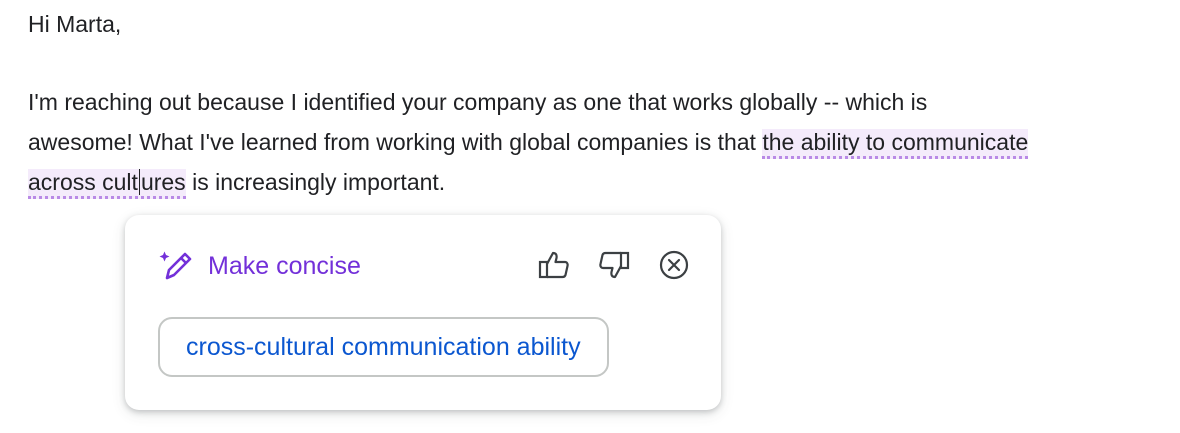 This screenshot has width=1180, height=433. I want to click on selected-phrase: the ability to communicate, so click(895, 144).